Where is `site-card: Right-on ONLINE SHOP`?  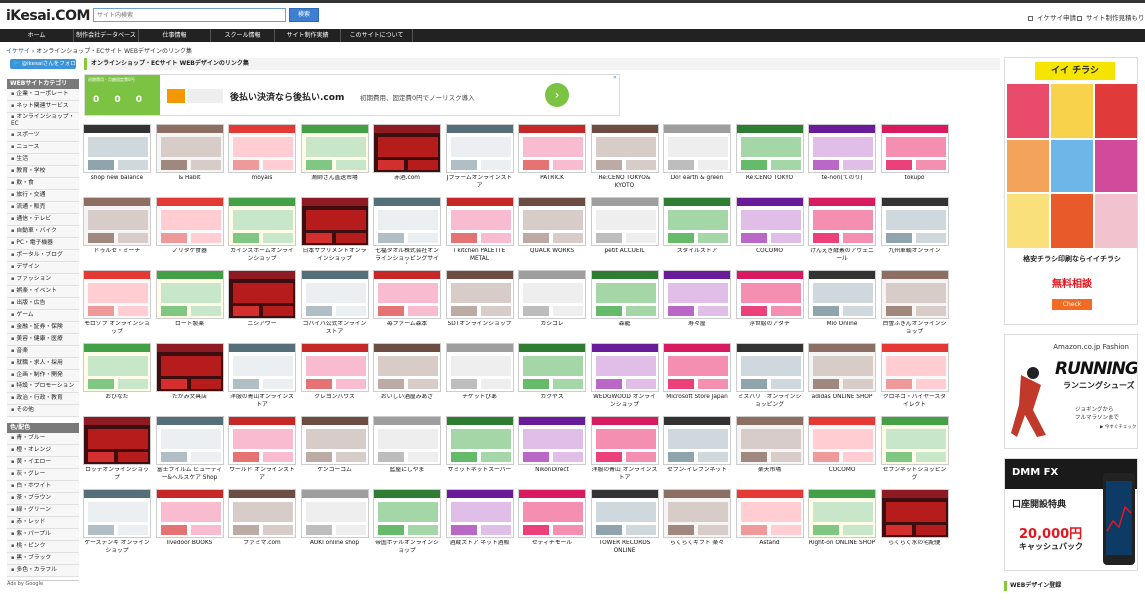
site-card: Right-on ONLINE SHOP is located at coordinates (842, 522).